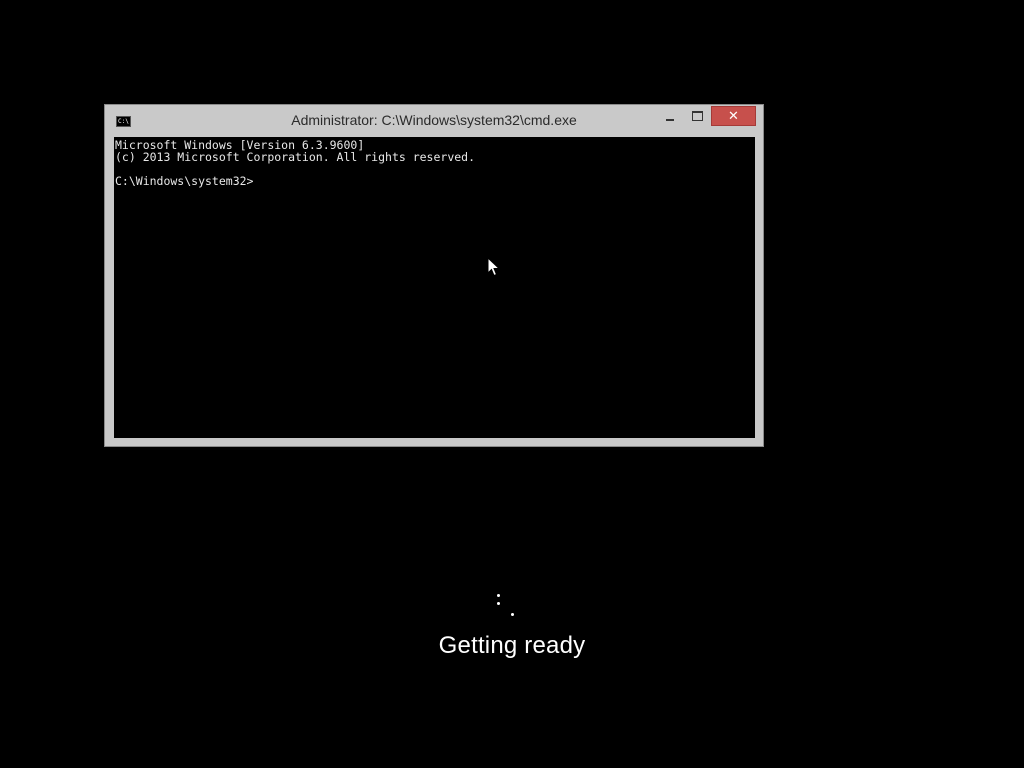 Image resolution: width=1024 pixels, height=768 pixels. What do you see at coordinates (670, 120) in the screenshot?
I see `minimize-icon` at bounding box center [670, 120].